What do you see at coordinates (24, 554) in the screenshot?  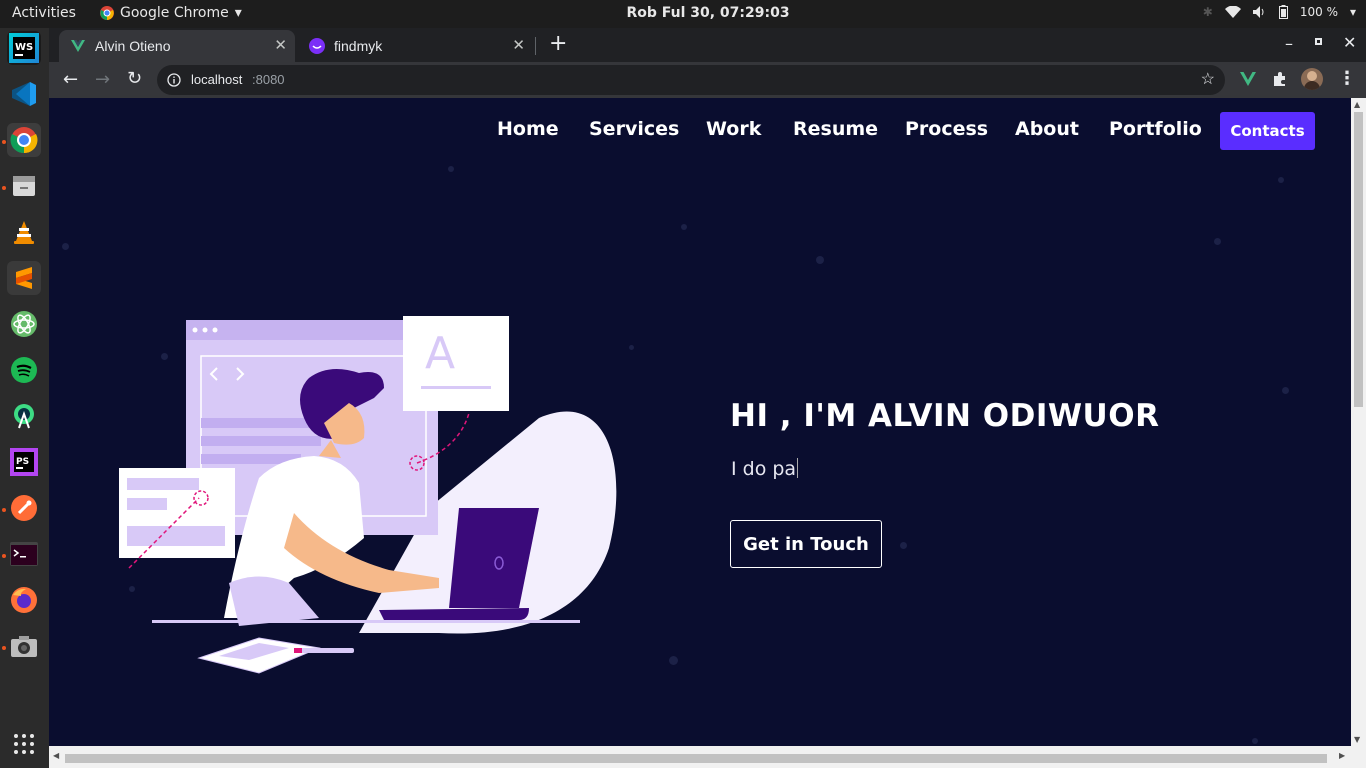 I see `terminal-icon` at bounding box center [24, 554].